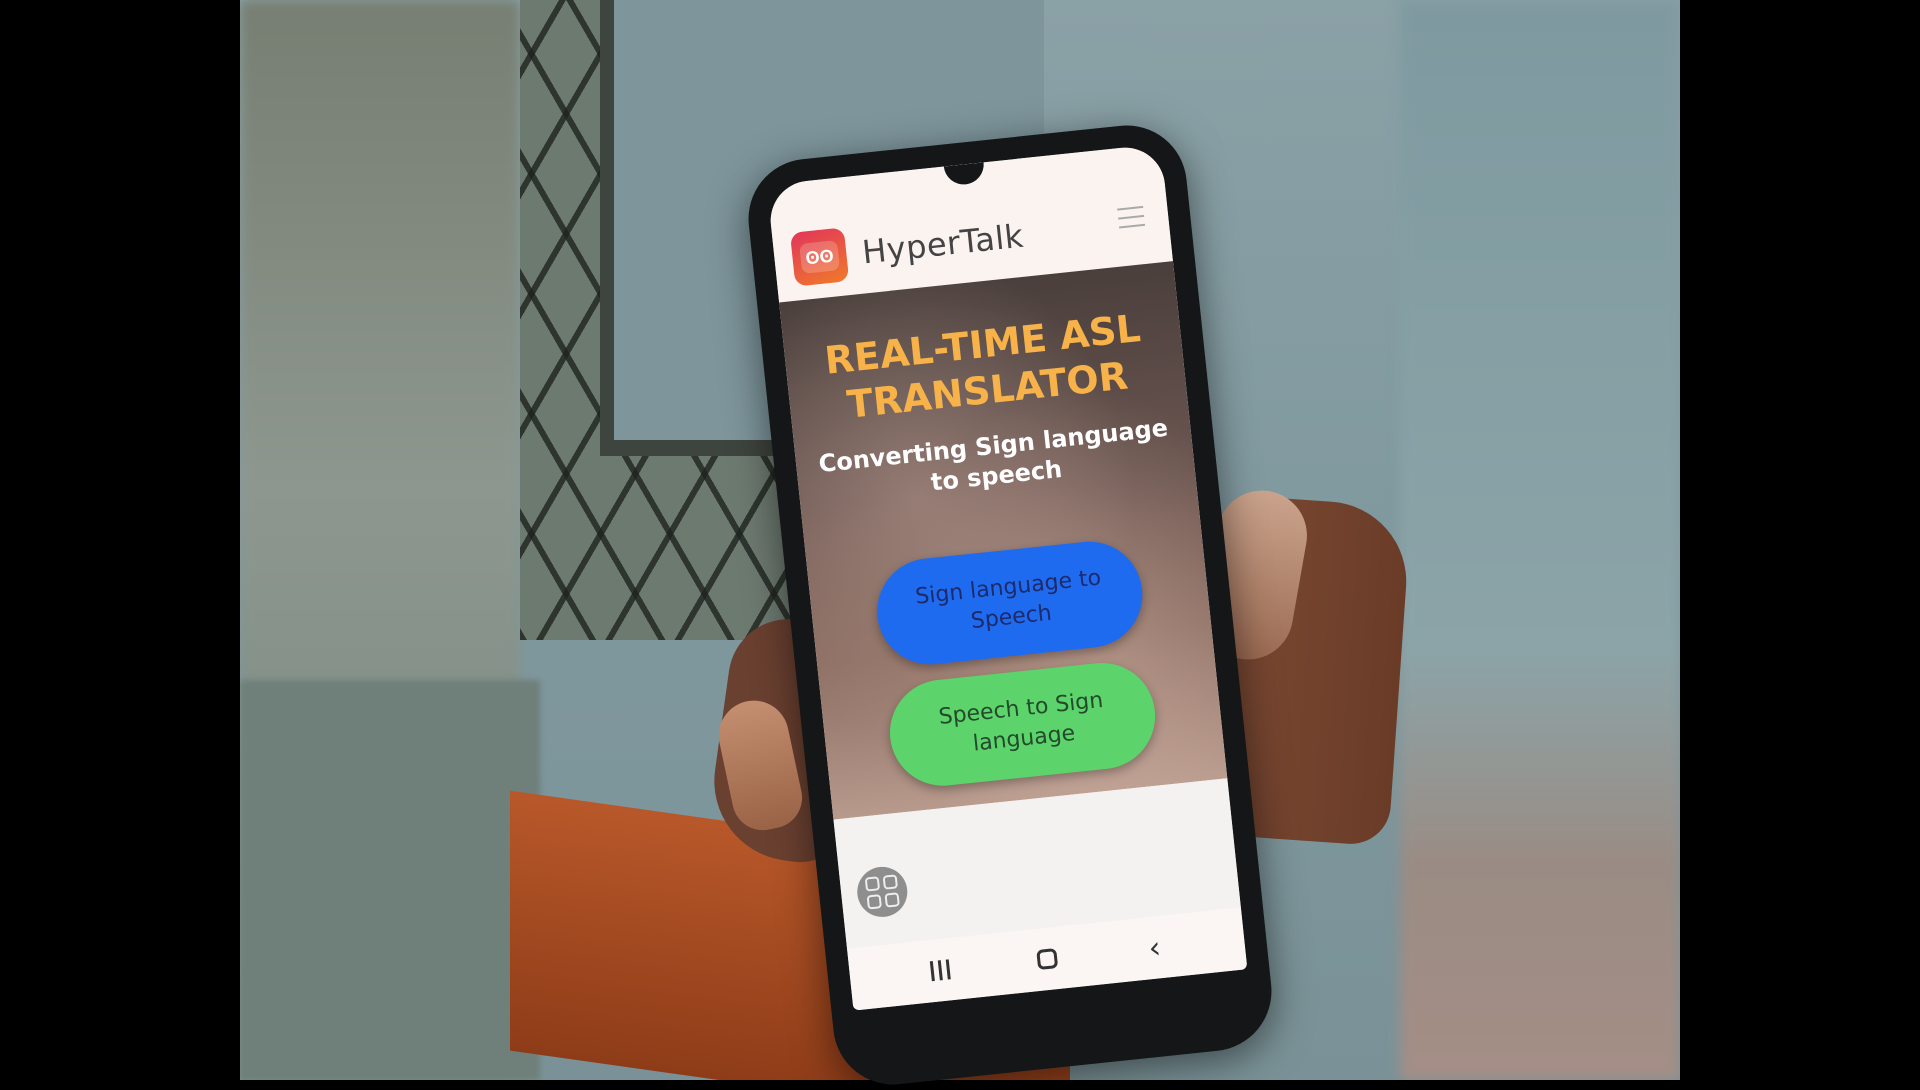 This screenshot has height=1090, width=1920. Describe the element at coordinates (882, 892) in the screenshot. I see `grid-icon` at that location.